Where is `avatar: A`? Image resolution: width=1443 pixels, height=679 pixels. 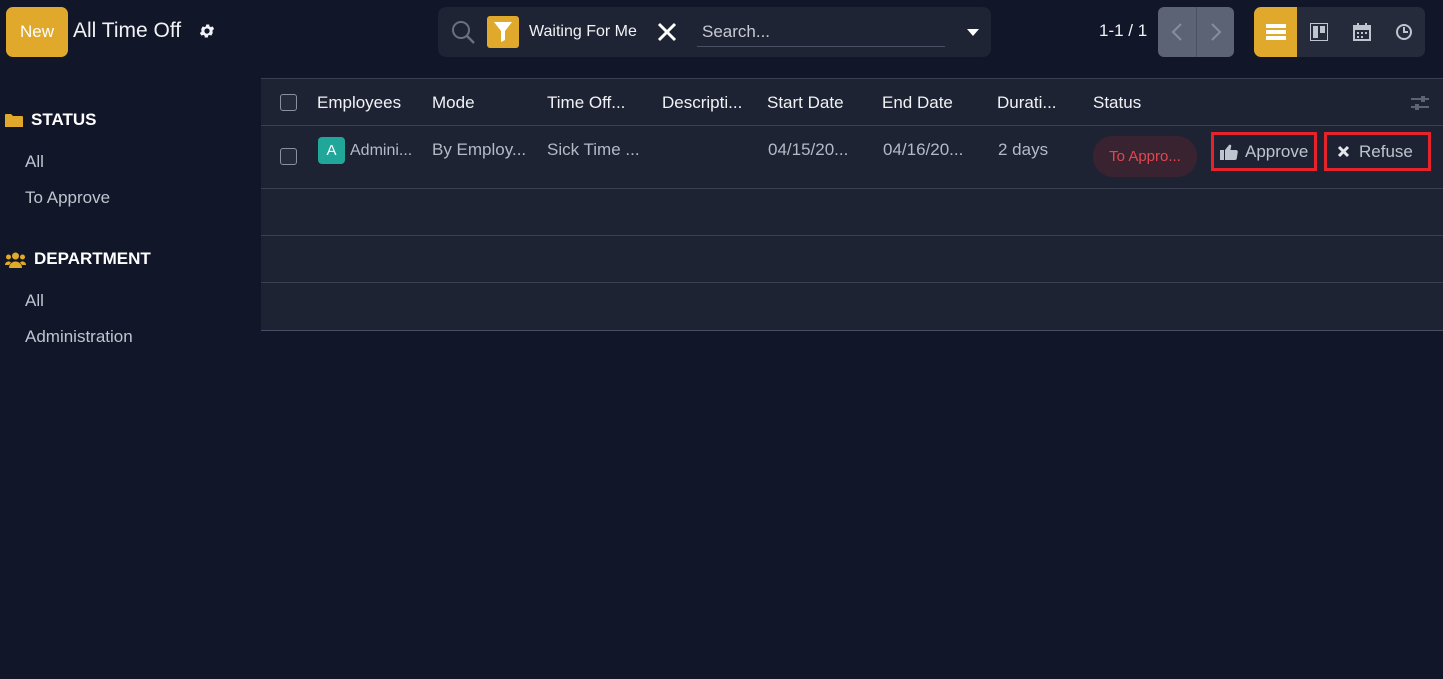 avatar: A is located at coordinates (331, 150).